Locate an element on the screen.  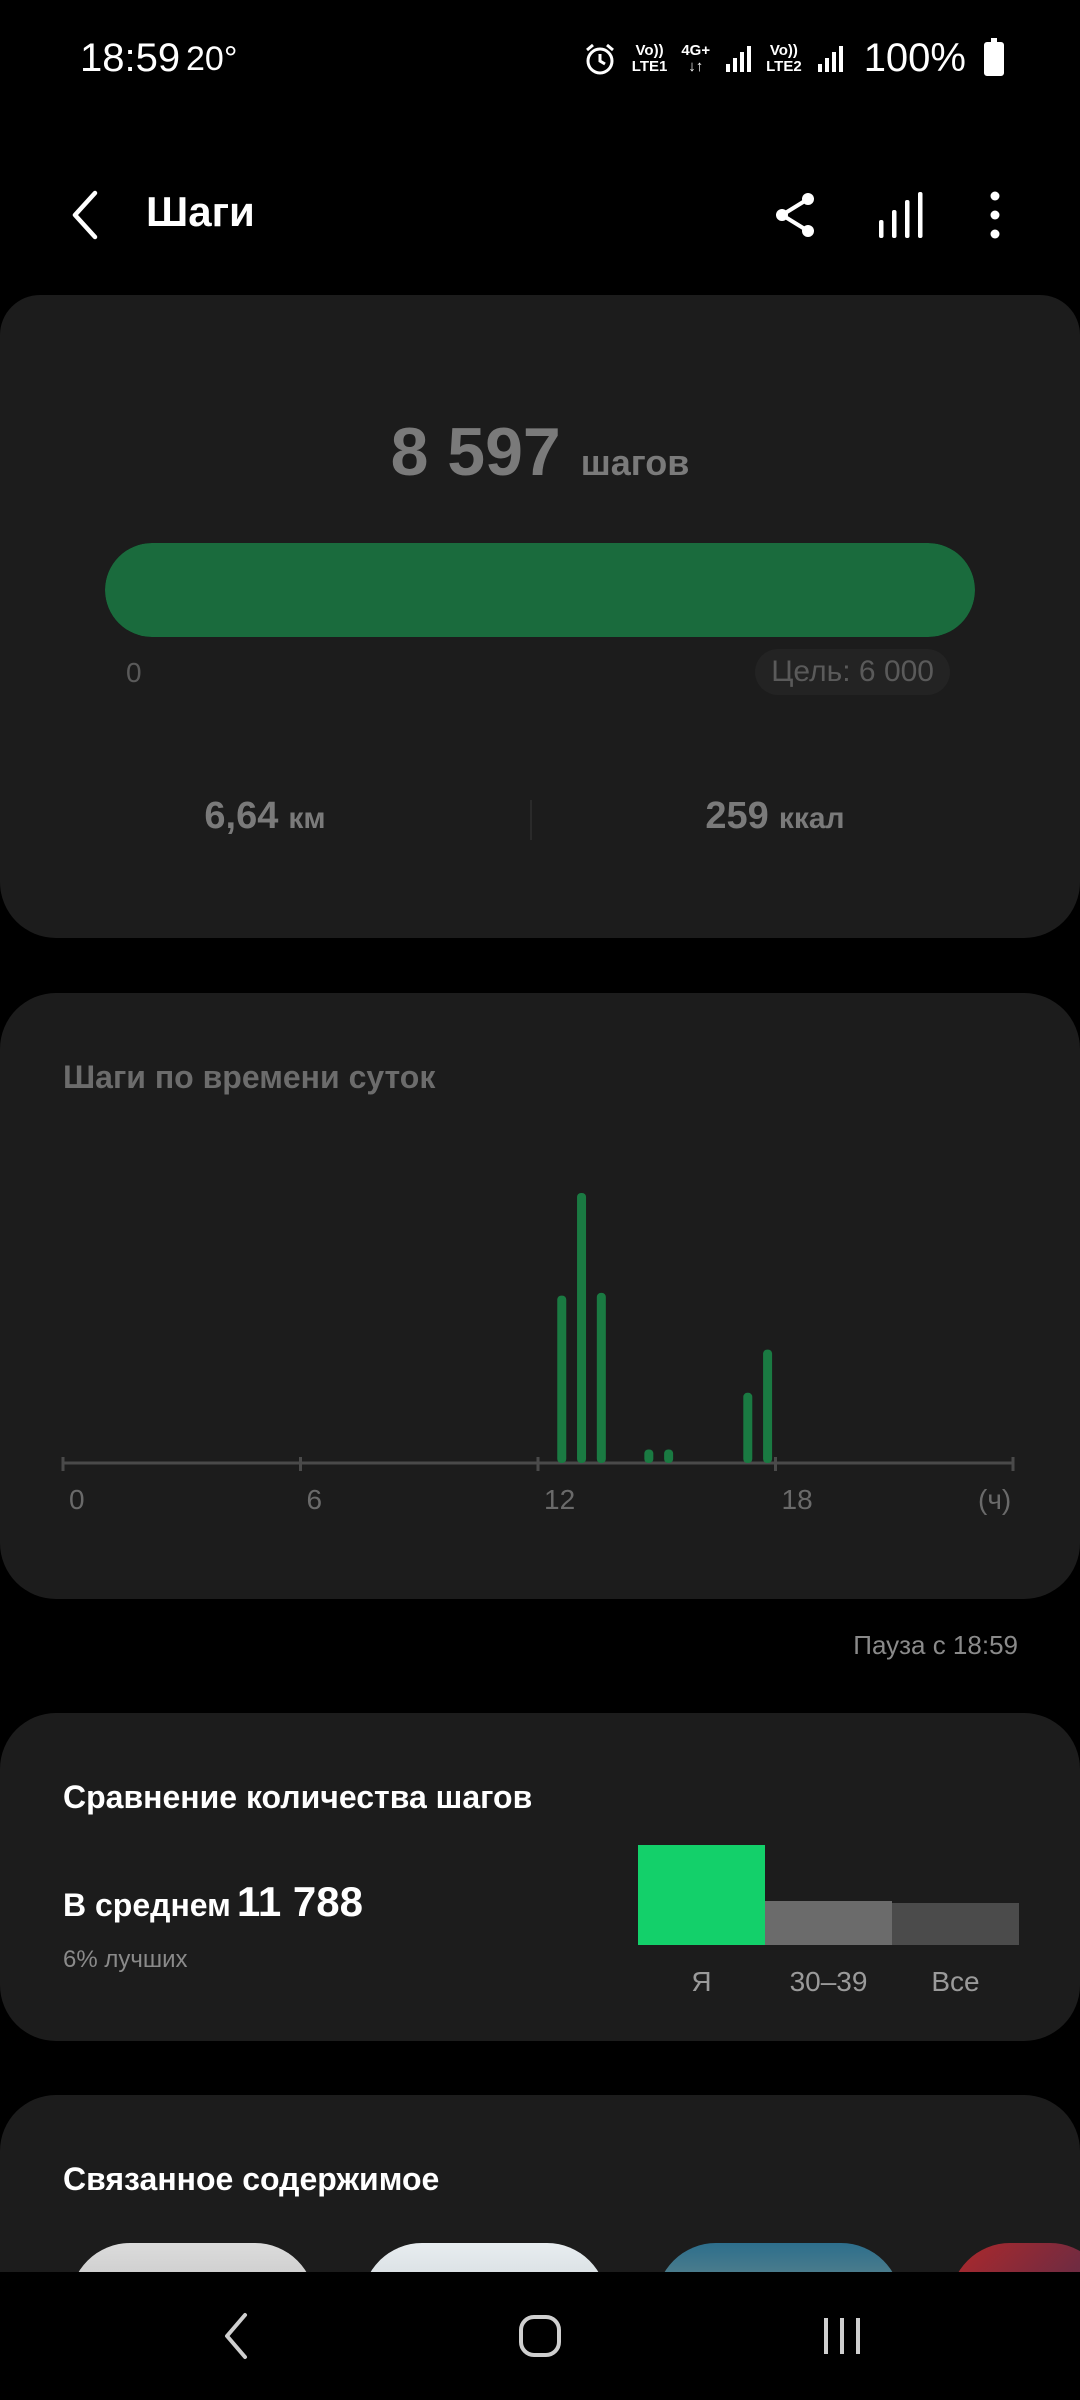
back-arrow-icon is located at coordinates (85, 215).